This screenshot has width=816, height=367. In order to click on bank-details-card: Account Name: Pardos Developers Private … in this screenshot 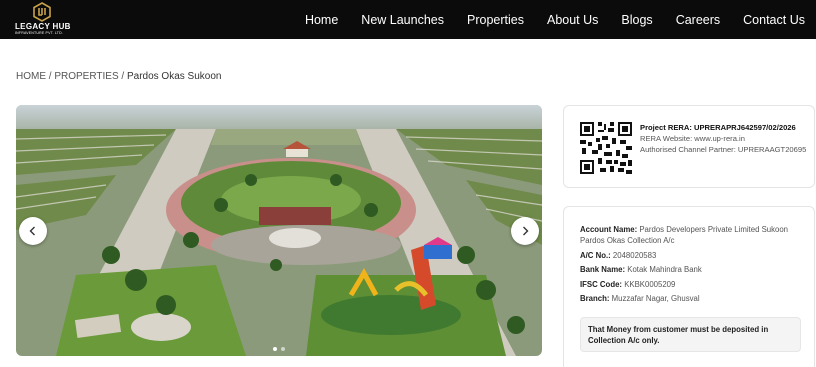, I will do `click(689, 286)`.